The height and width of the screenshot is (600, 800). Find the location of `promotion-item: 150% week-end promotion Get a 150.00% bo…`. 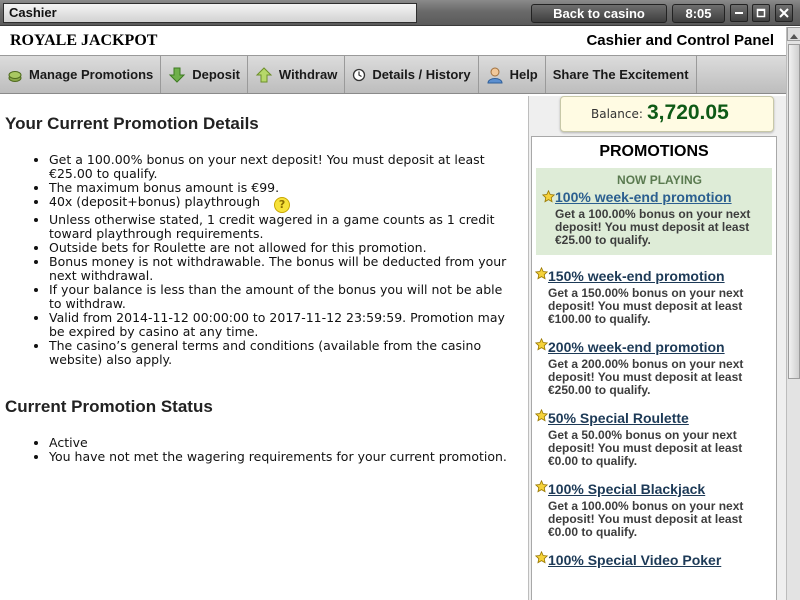

promotion-item: 150% week-end promotion Get a 150.00% bo… is located at coordinates (654, 298).